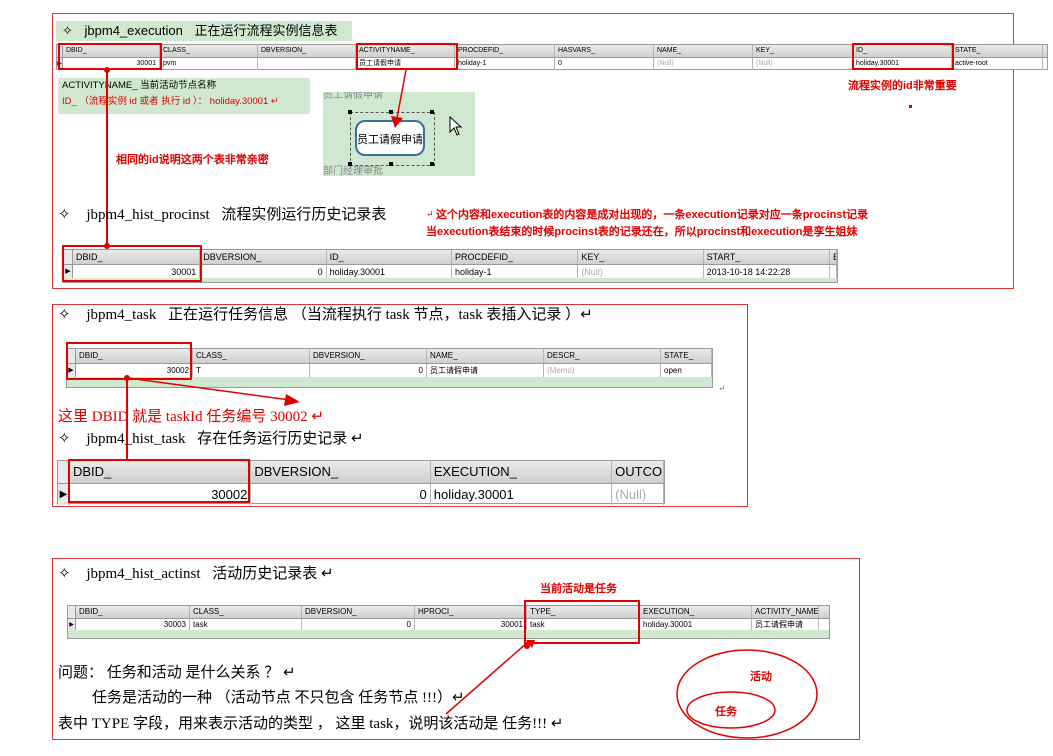 The height and width of the screenshot is (756, 1053). I want to click on column-header: START_, so click(767, 257).